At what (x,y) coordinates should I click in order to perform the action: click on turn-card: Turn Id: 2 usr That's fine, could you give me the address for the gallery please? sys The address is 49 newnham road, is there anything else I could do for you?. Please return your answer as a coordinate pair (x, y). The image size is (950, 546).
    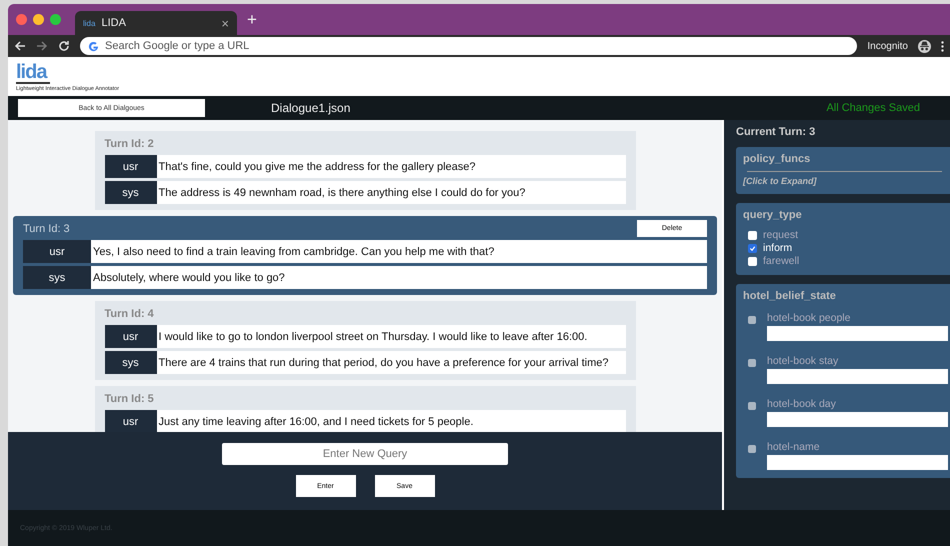
    Looking at the image, I should click on (365, 170).